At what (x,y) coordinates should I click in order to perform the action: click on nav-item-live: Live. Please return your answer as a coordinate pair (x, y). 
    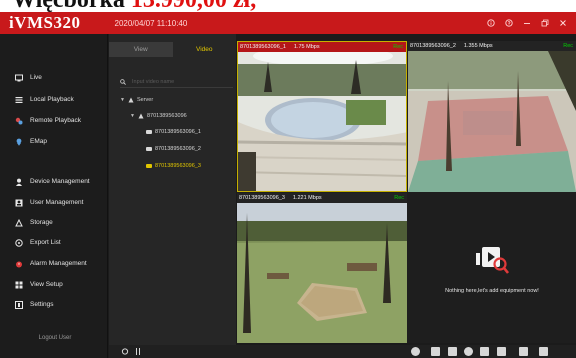
    Looking at the image, I should click on (54, 77).